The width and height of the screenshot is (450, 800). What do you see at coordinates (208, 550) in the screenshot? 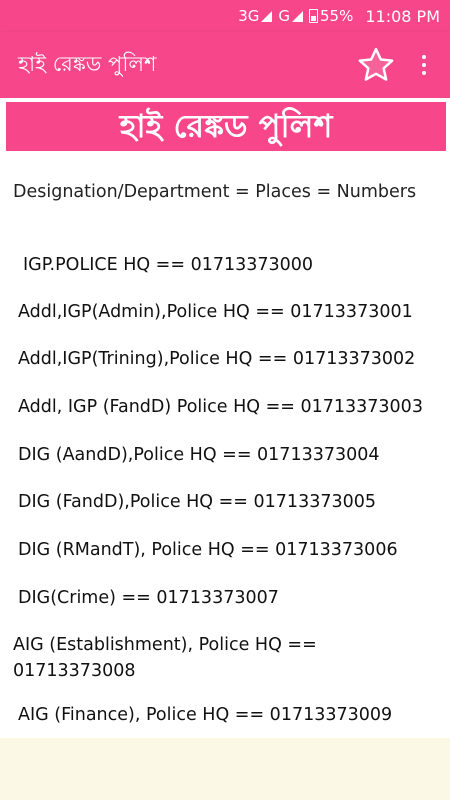
I see `list-item: DIG (RMandT), Police HQ == 01713373006` at bounding box center [208, 550].